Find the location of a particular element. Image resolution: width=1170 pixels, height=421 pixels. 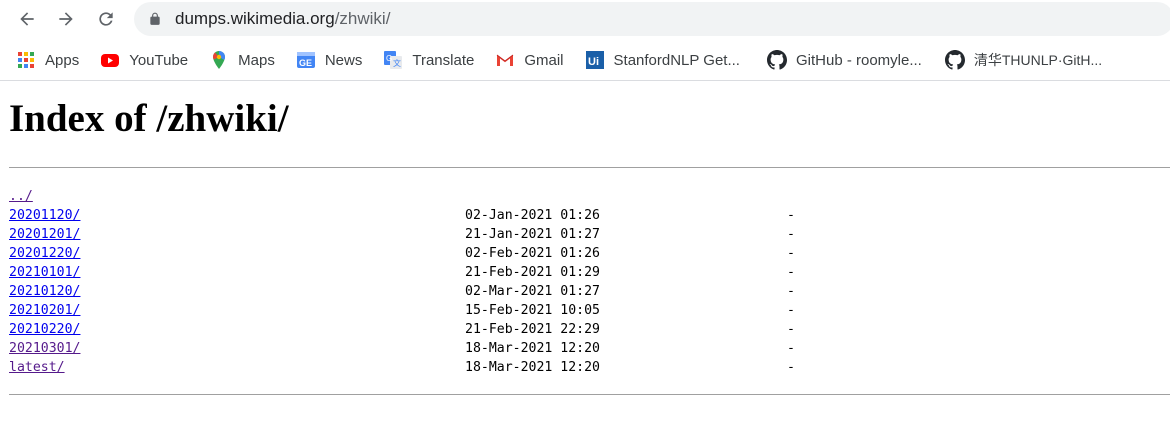

parent-directory-link: ../ is located at coordinates (21, 196).